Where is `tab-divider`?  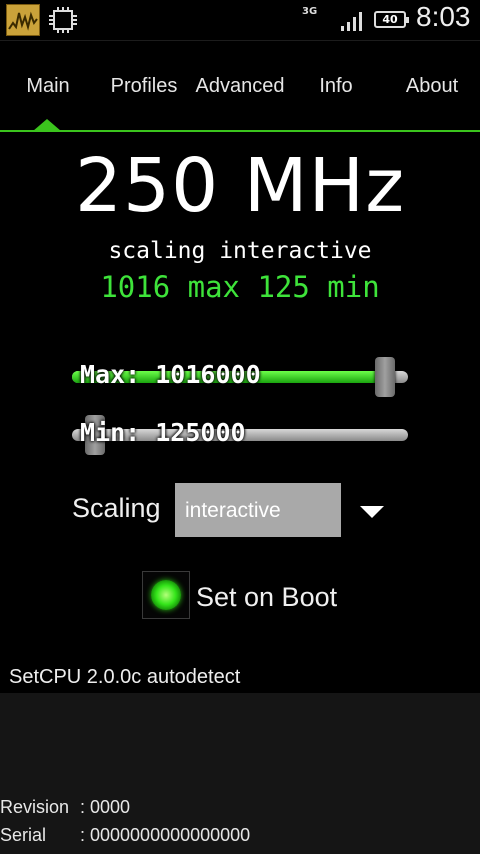 tab-divider is located at coordinates (240, 131).